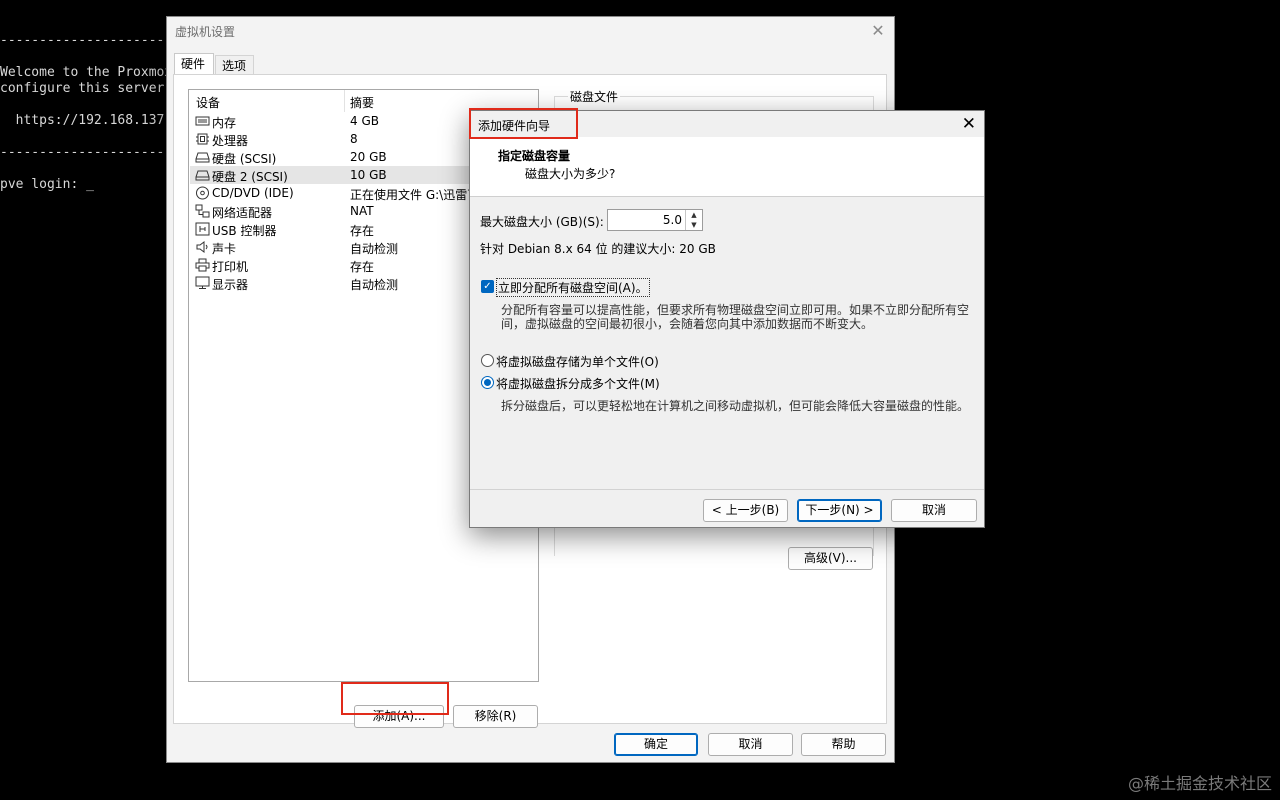  Describe the element at coordinates (205, 32) in the screenshot. I see `window-title: 虚拟机设置` at that location.